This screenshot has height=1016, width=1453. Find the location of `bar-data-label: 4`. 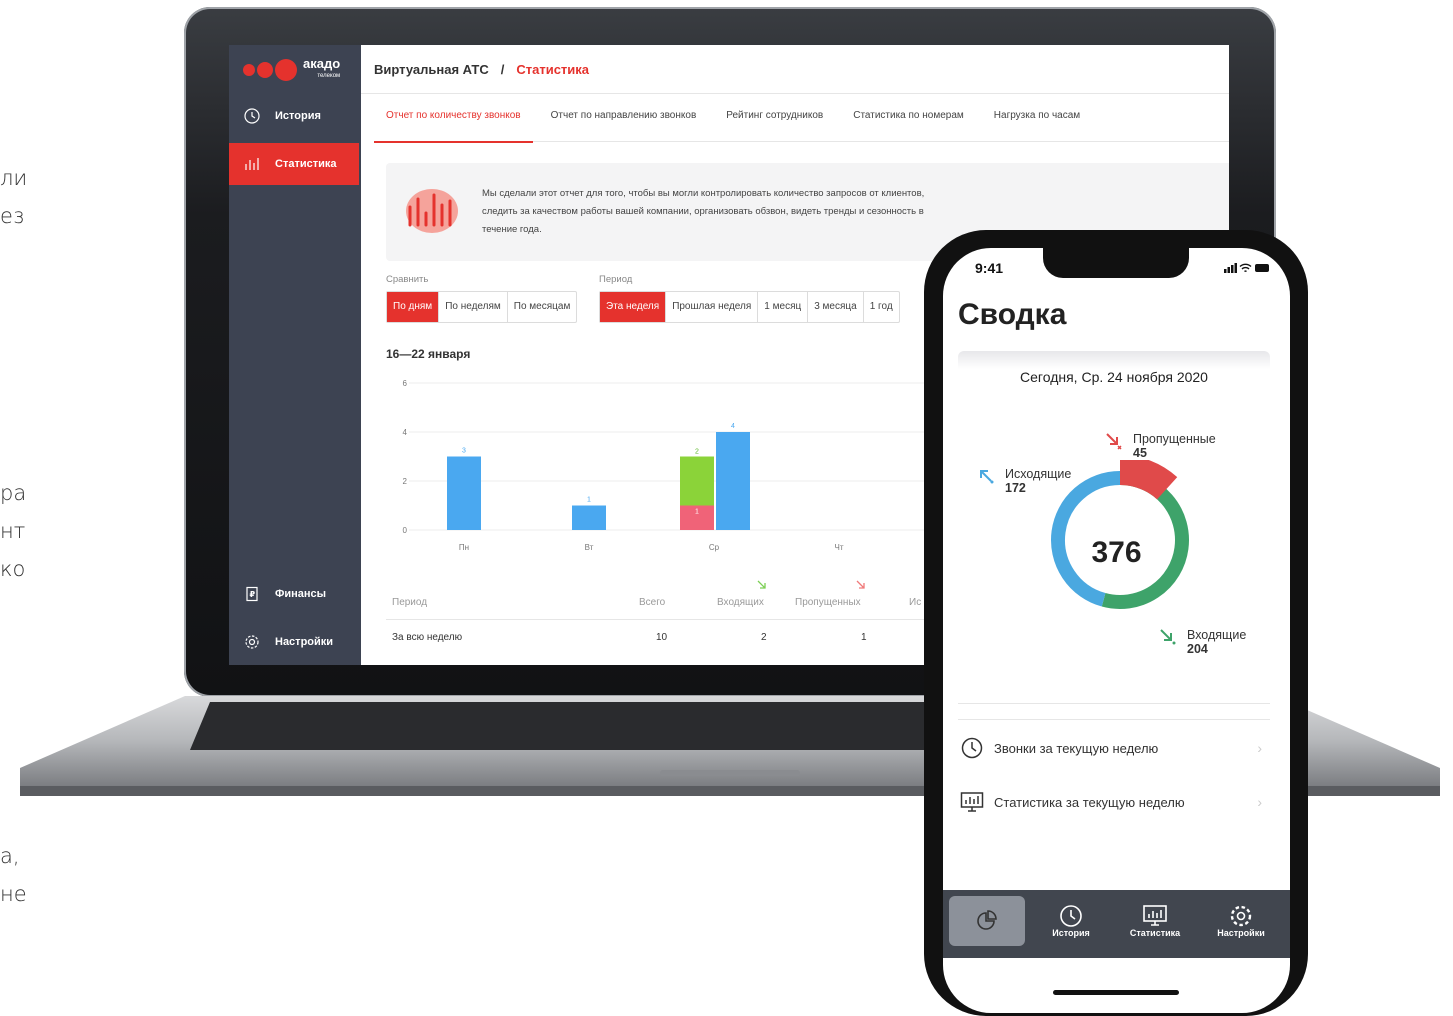

bar-data-label: 4 is located at coordinates (733, 426).